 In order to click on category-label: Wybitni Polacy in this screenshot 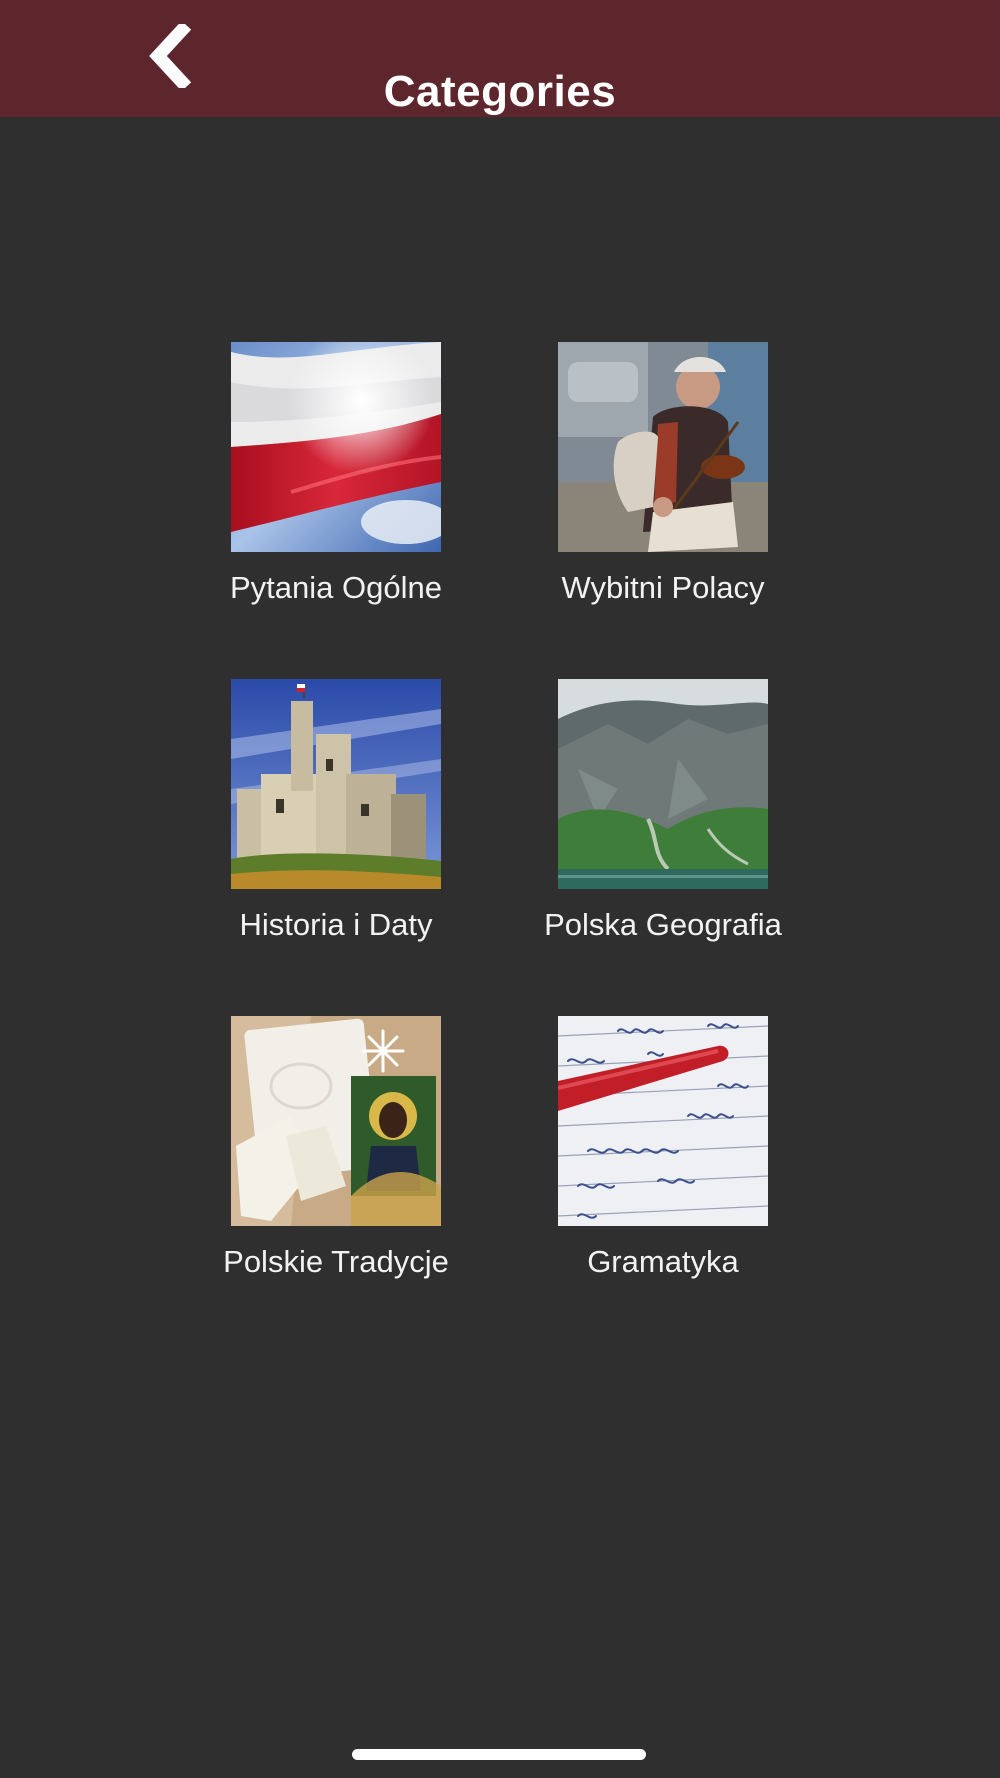, I will do `click(663, 587)`.